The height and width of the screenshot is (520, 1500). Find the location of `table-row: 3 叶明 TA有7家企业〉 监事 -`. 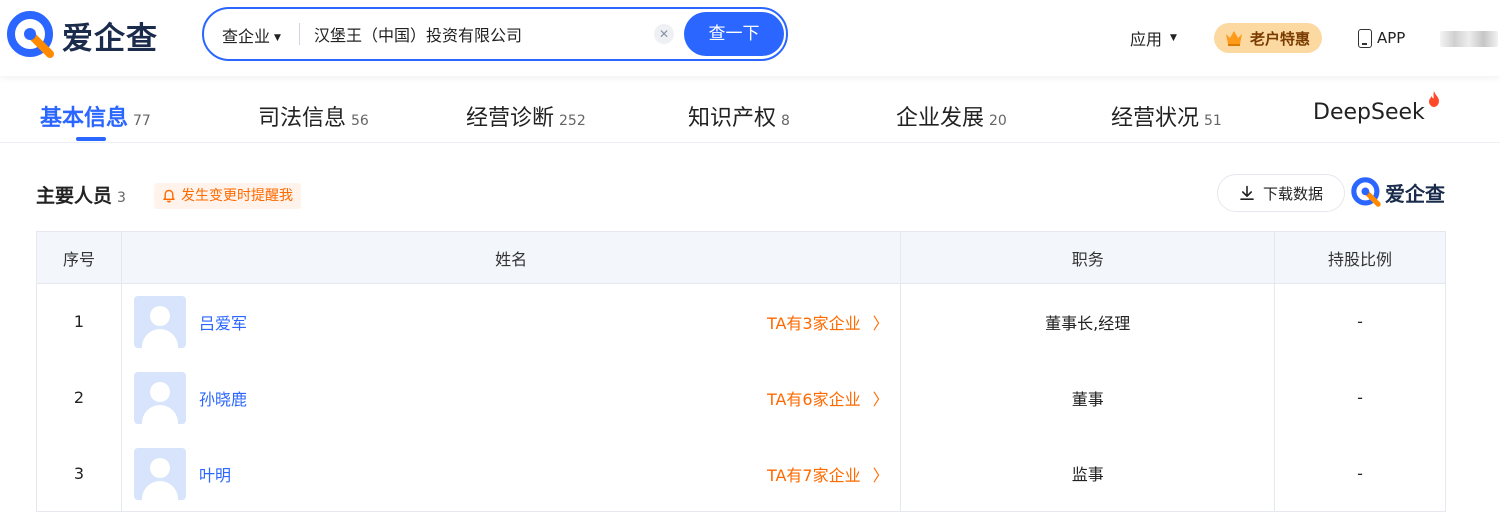

table-row: 3 叶明 TA有7家企业〉 监事 - is located at coordinates (741, 473).